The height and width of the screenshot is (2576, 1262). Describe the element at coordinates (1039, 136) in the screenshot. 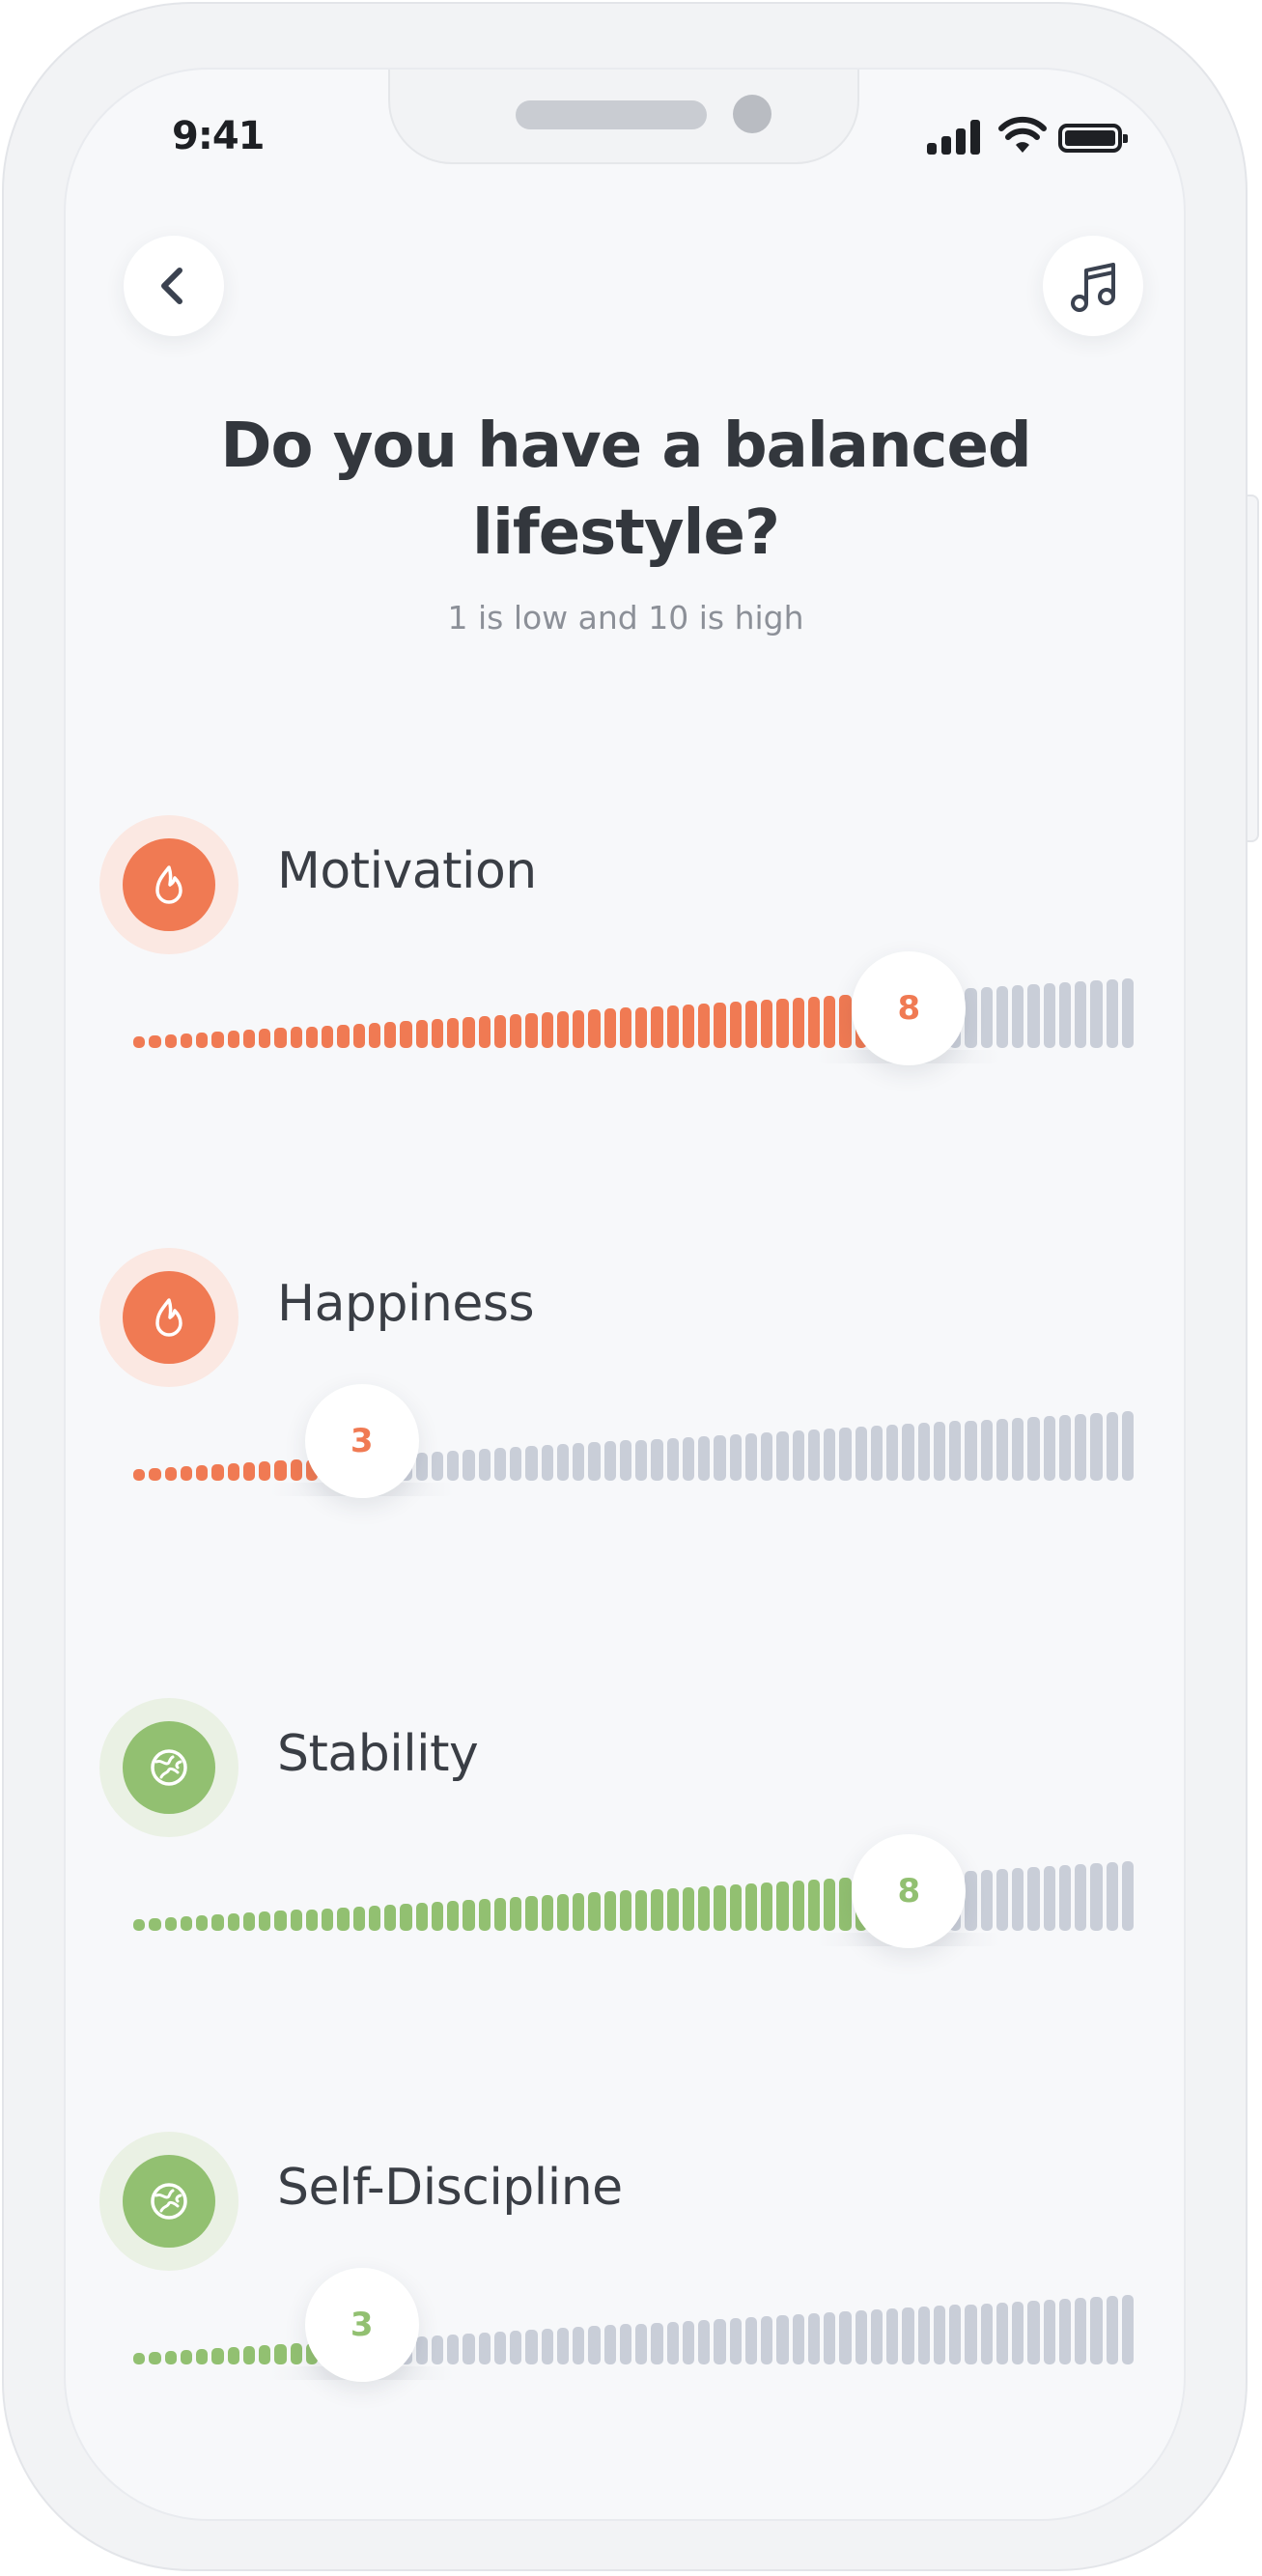

I see `status-icons` at that location.